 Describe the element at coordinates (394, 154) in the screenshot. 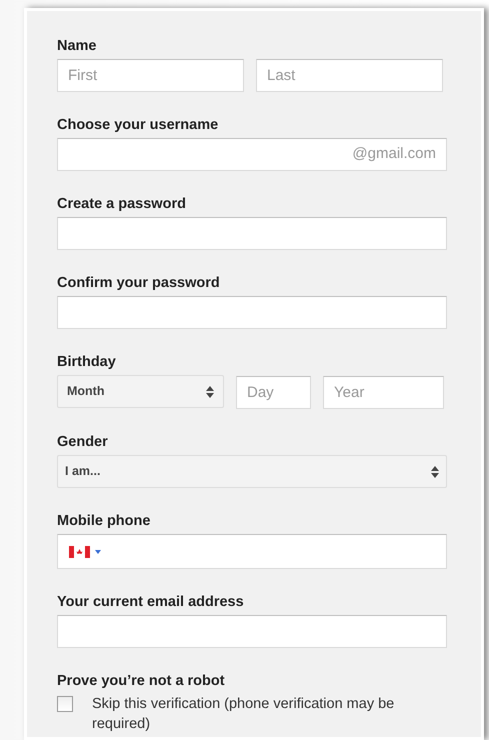

I see `domain-suffix: @gmail.com` at that location.